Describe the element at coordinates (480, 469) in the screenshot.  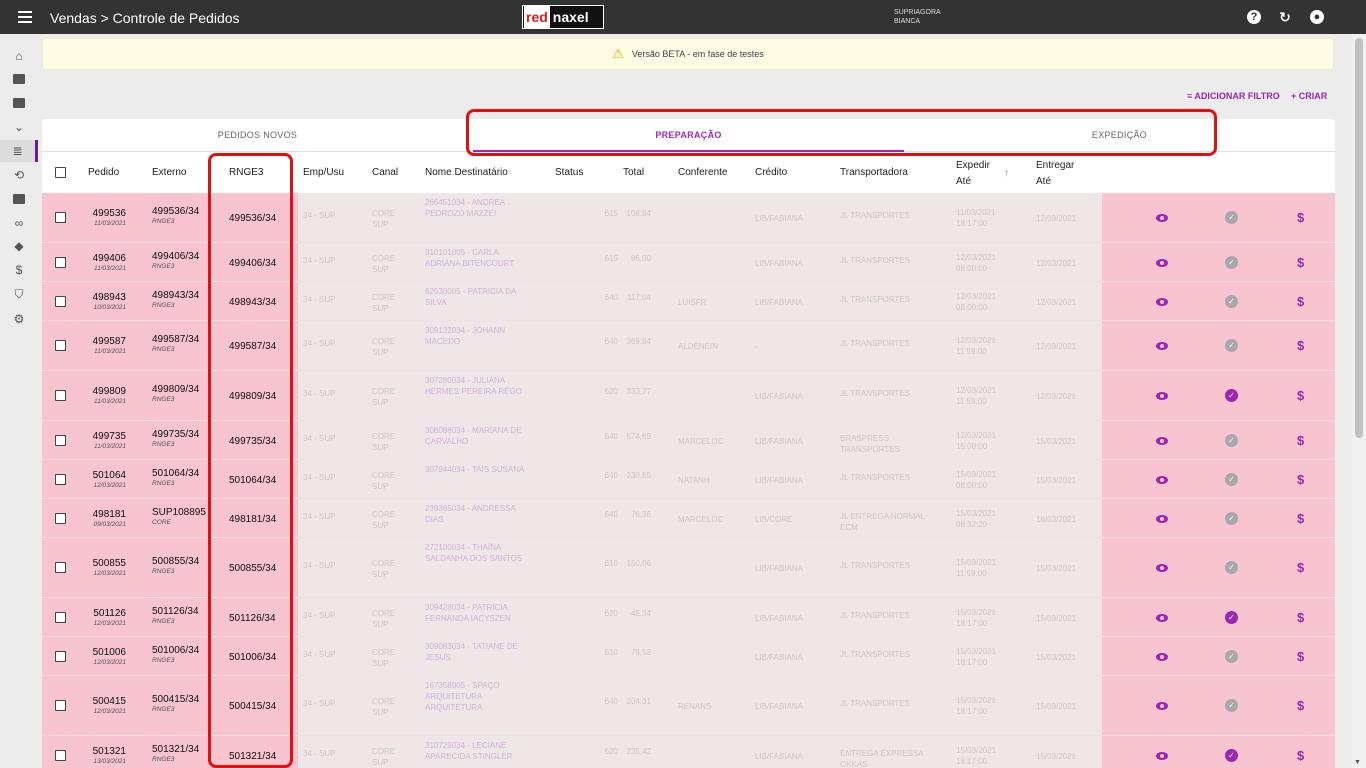
I see `recipient-name: 307944034 - TAIS SUSANA` at that location.